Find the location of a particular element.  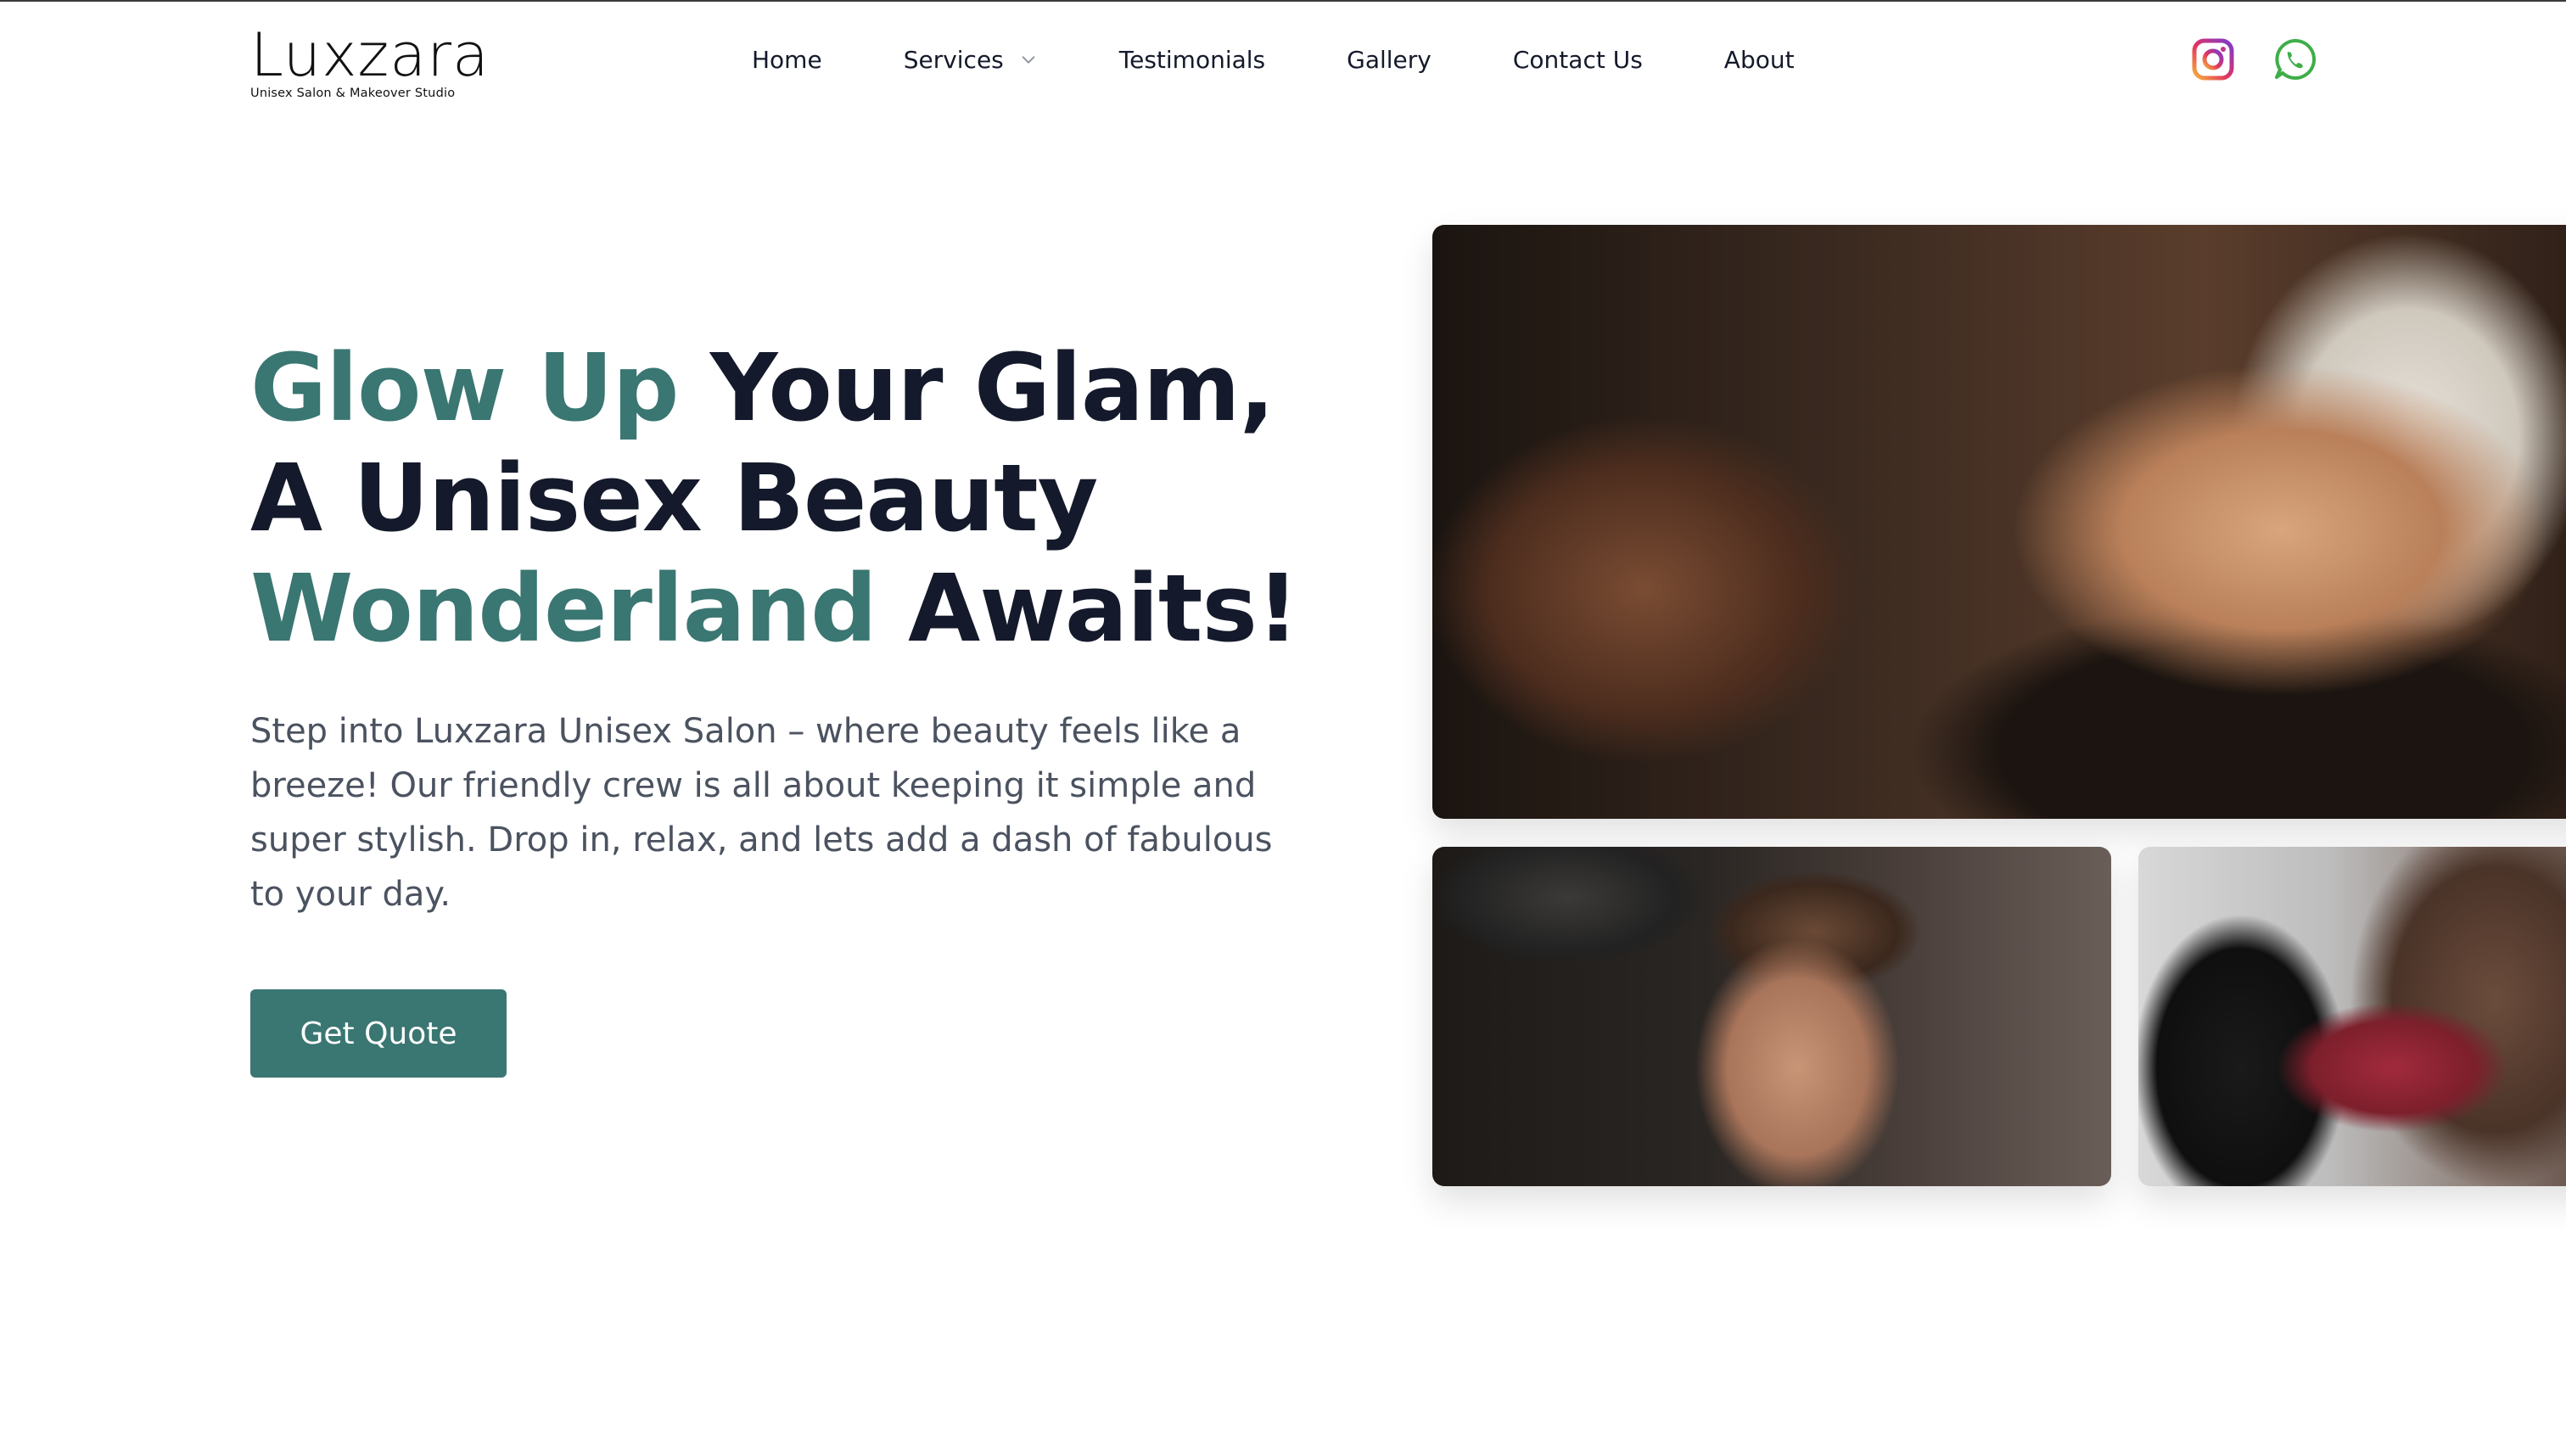

nav-testimonials: Testimonials is located at coordinates (1192, 60).